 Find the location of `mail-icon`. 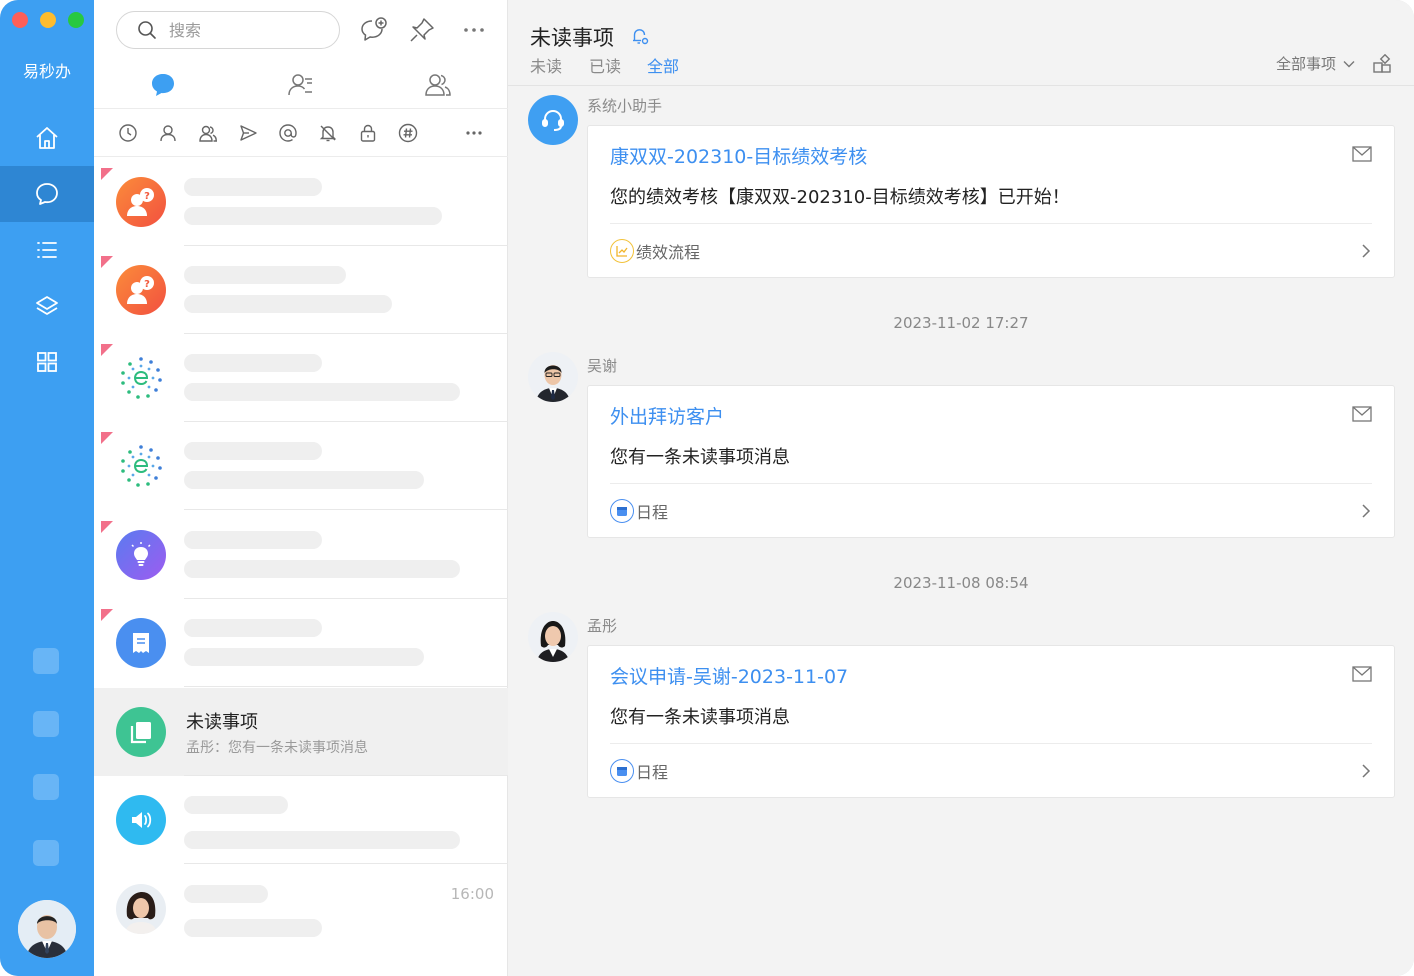

mail-icon is located at coordinates (1362, 154).